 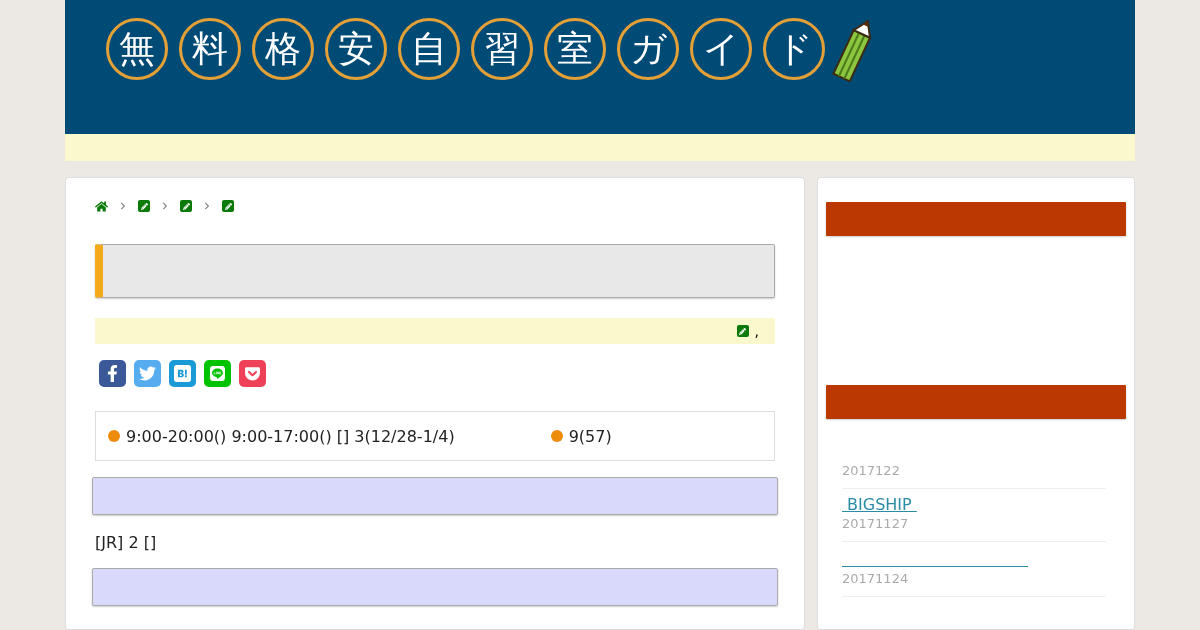 I want to click on meta-text: ,, so click(x=756, y=331).